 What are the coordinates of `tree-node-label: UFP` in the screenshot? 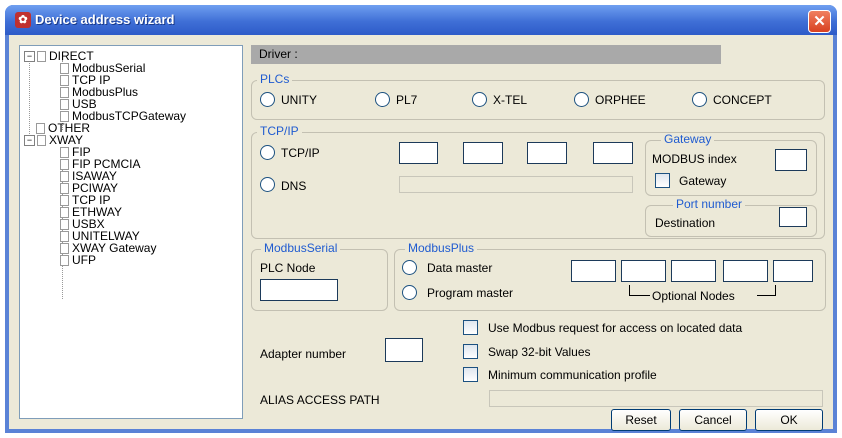 It's located at (84, 260).